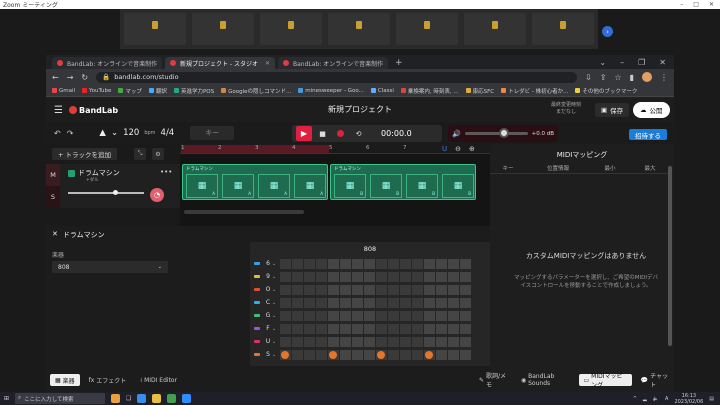 This screenshot has height=405, width=720. I want to click on drum-sound-label: 6, so click(268, 263).